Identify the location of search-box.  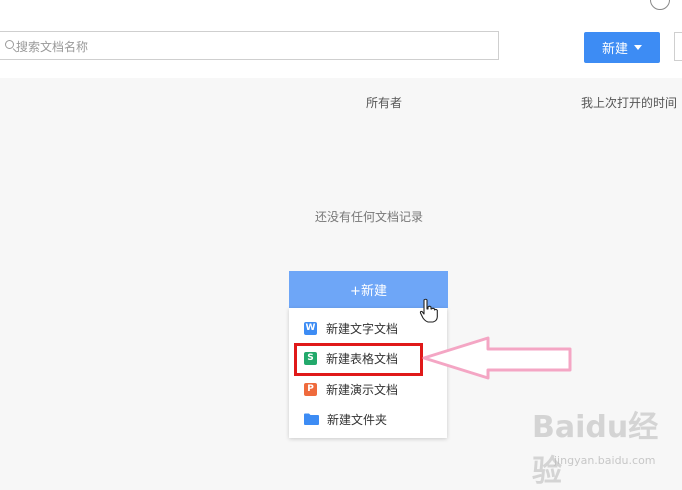
(249, 46).